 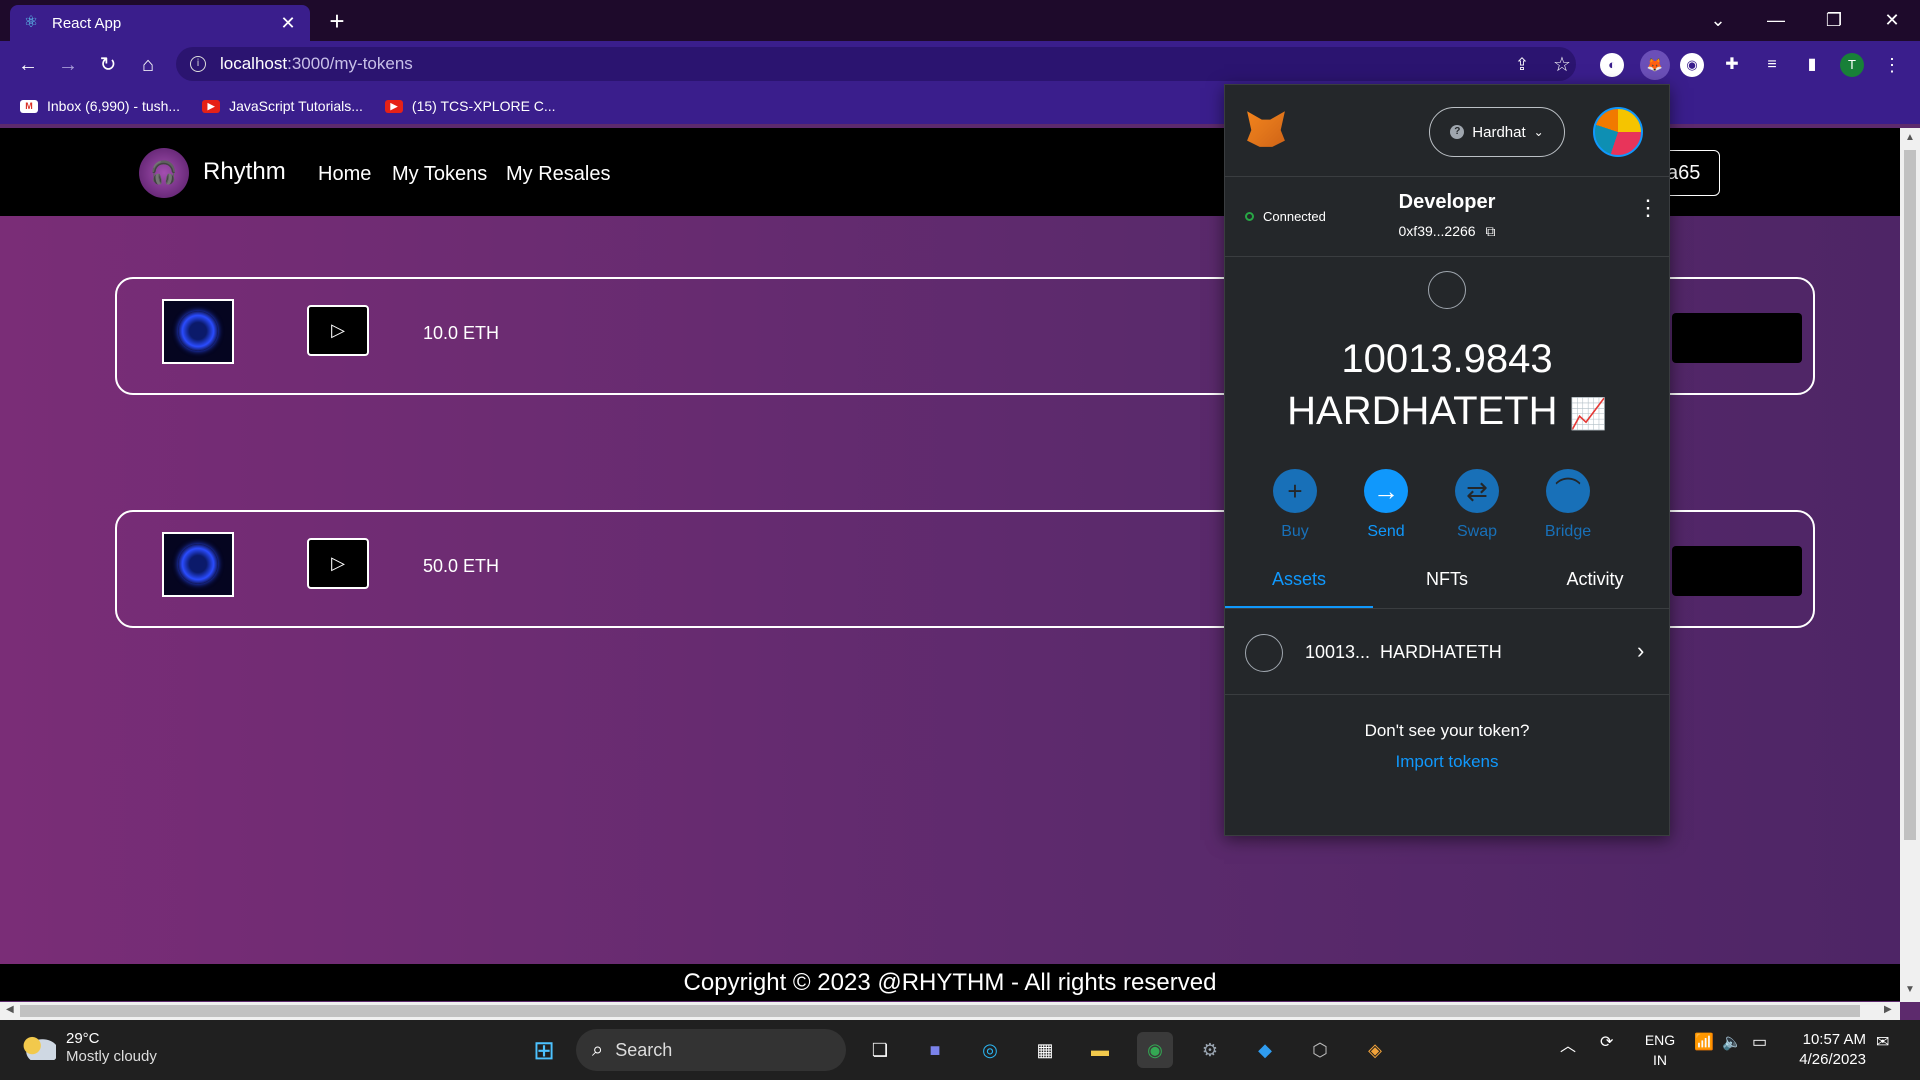 I want to click on account-avatar, so click(x=1618, y=132).